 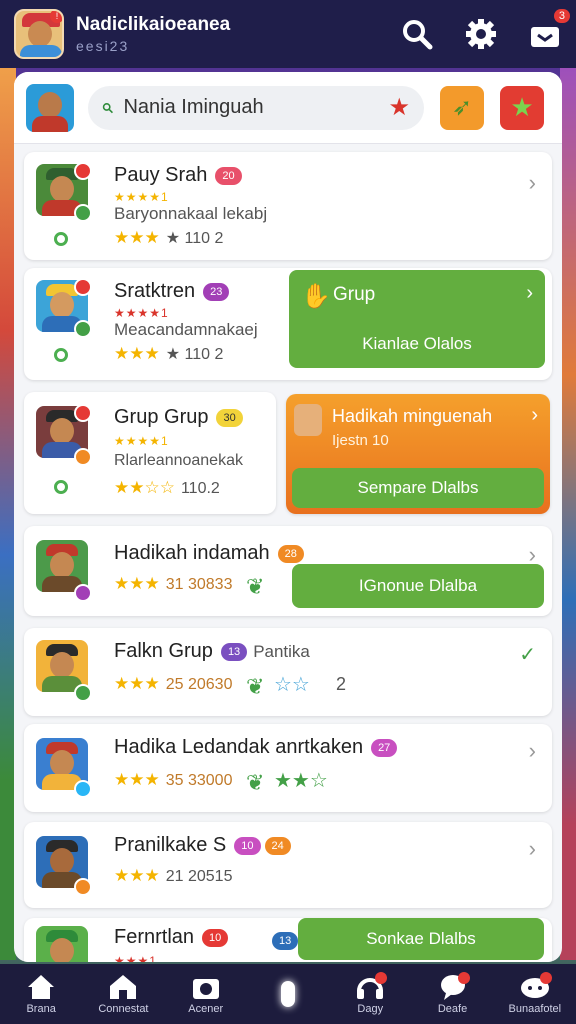 What do you see at coordinates (316, 296) in the screenshot?
I see `thumbs-up-icon: ✋` at bounding box center [316, 296].